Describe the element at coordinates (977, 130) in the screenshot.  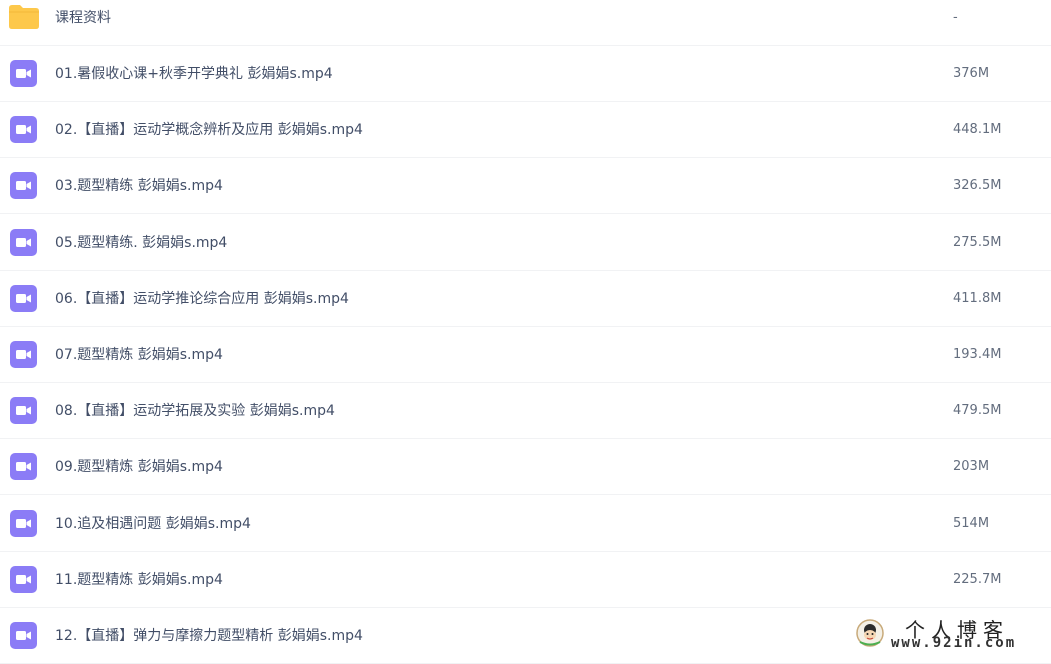
I see `file-size: 448.1M` at that location.